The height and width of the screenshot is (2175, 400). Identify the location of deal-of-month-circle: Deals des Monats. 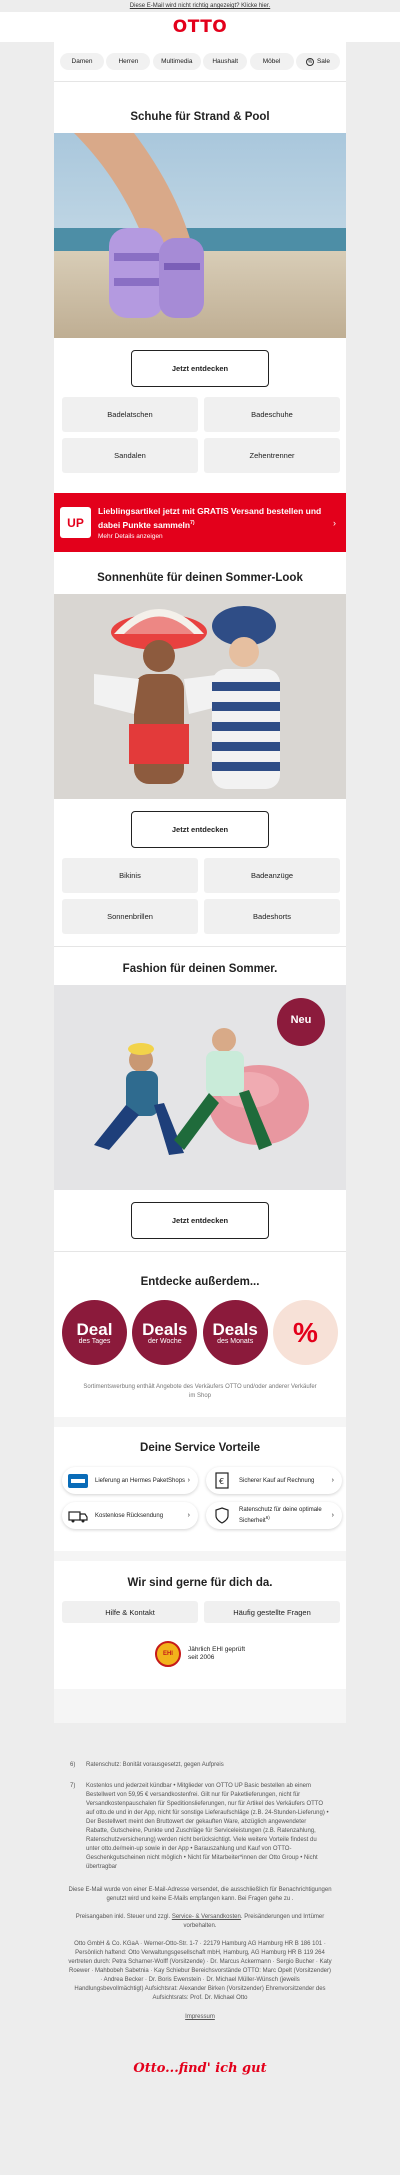
(235, 1332).